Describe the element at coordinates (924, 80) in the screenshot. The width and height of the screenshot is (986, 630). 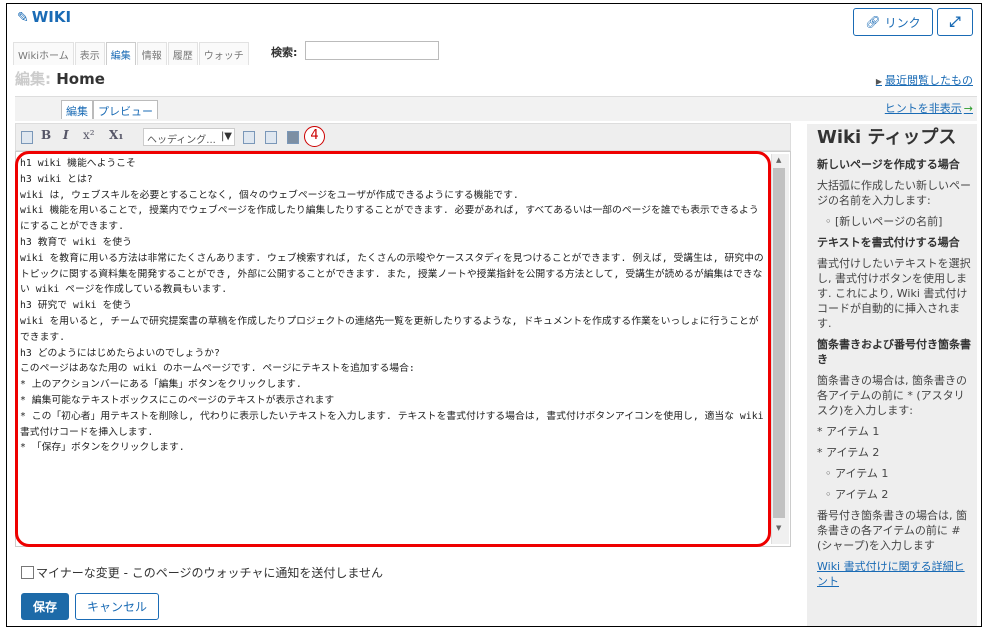
I see `recently-viewed-link: ▶ 最近閲覧したもの` at that location.